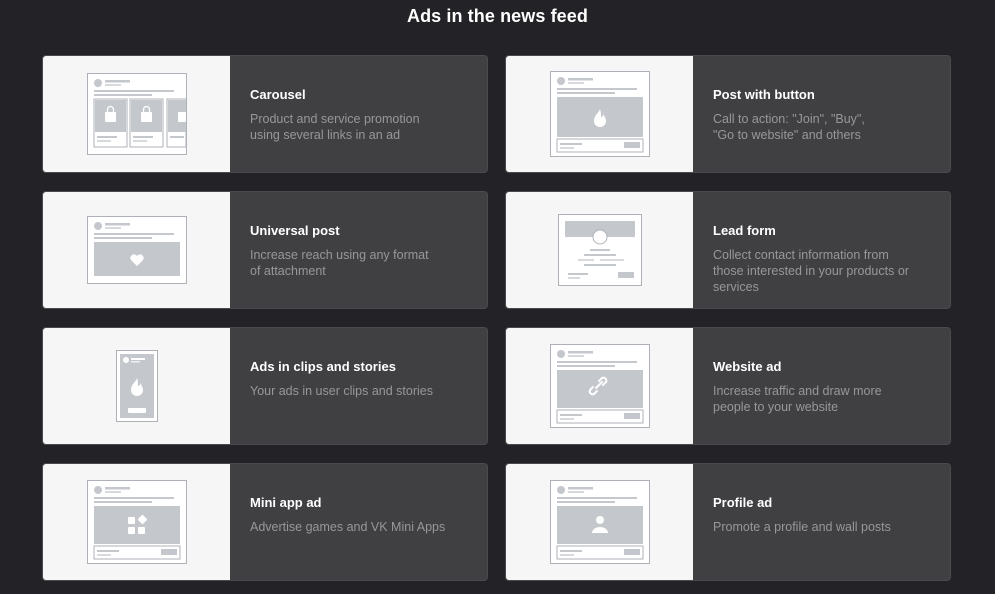 Image resolution: width=995 pixels, height=594 pixels. I want to click on card-title: Carousel, so click(278, 94).